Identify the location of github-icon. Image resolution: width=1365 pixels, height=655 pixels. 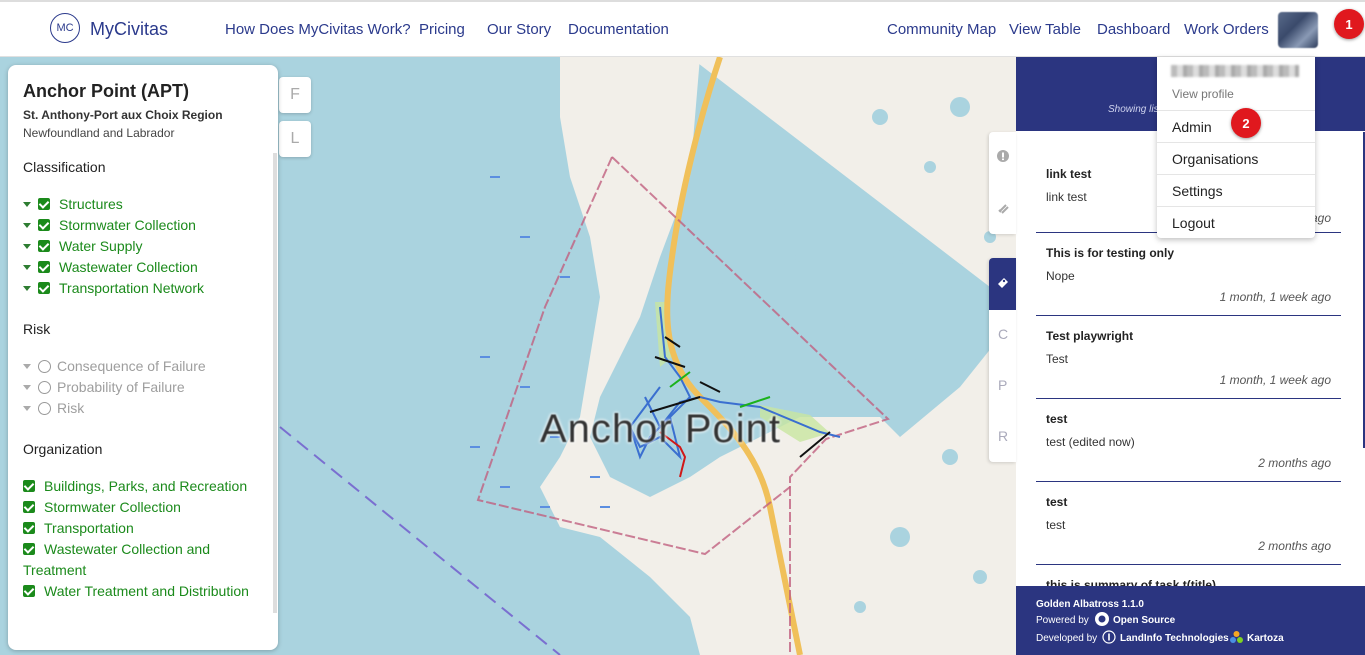
(1102, 619).